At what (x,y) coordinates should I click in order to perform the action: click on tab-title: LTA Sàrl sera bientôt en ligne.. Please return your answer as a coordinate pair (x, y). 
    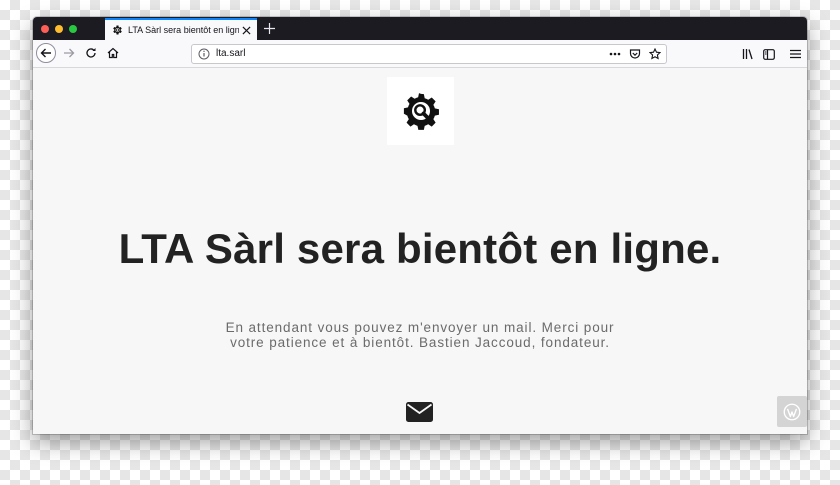
    Looking at the image, I should click on (183, 30).